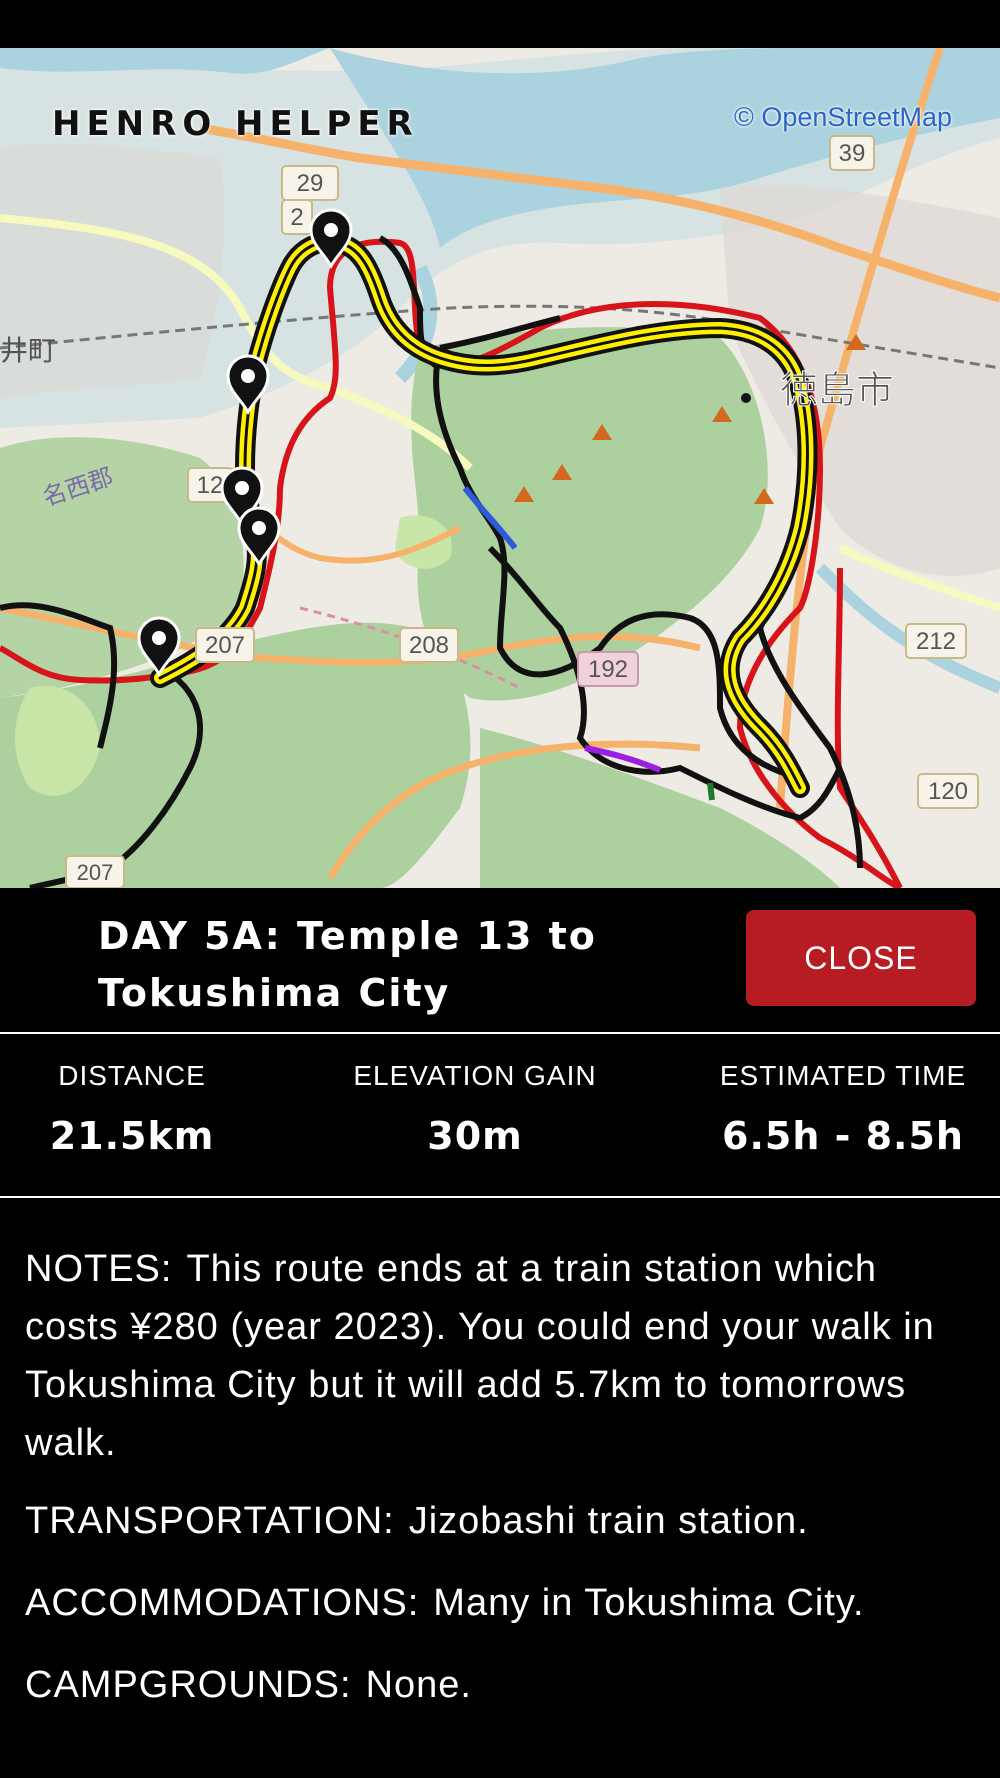 The height and width of the screenshot is (1778, 1000). I want to click on stat-value: 21.5km, so click(132, 1136).